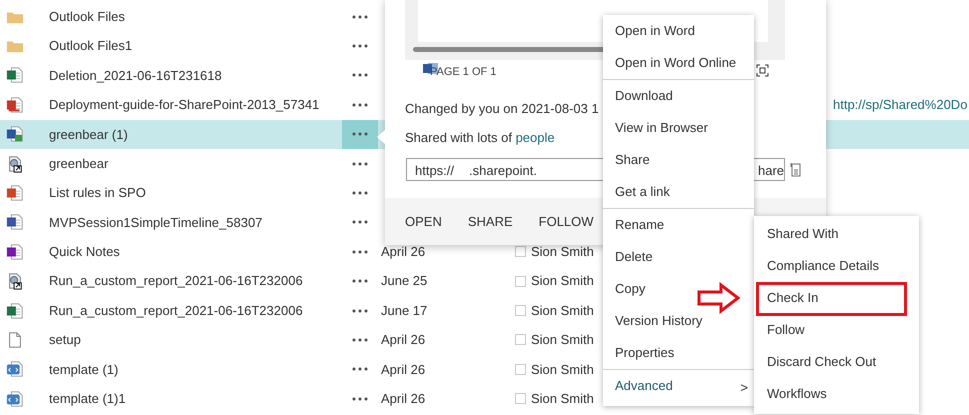 The height and width of the screenshot is (415, 969). Describe the element at coordinates (744, 388) in the screenshot. I see `submenu-chevron: >` at that location.